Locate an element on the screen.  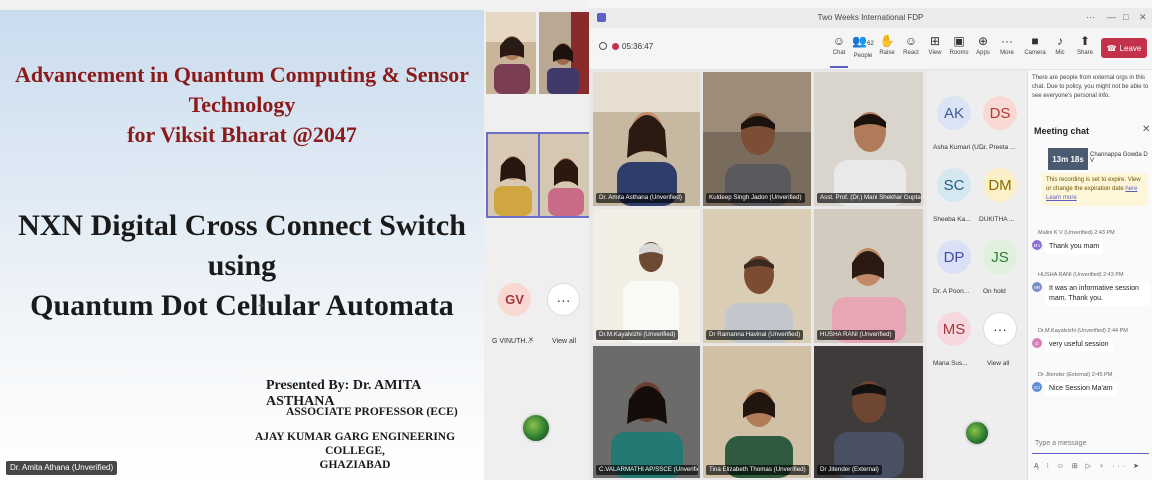
window-titlebar: Two Weeks International FDP ··· — □ ✕ is located at coordinates (870, 18).